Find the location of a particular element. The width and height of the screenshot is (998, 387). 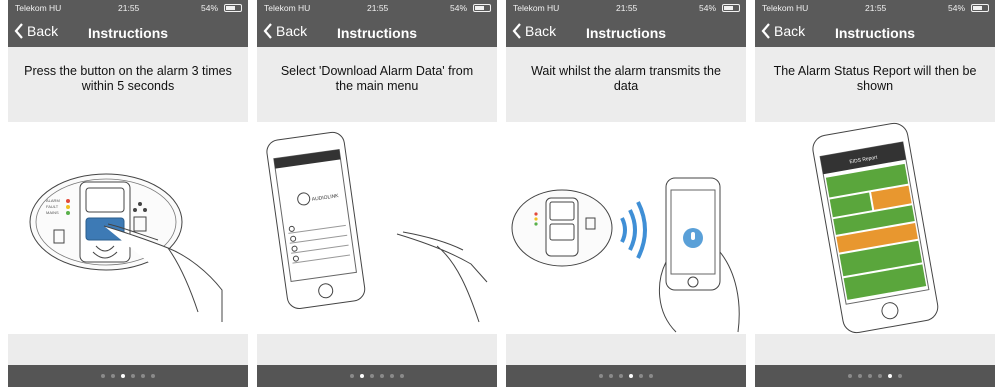

alarm-label-alarm: ALARM is located at coordinates (53, 200).